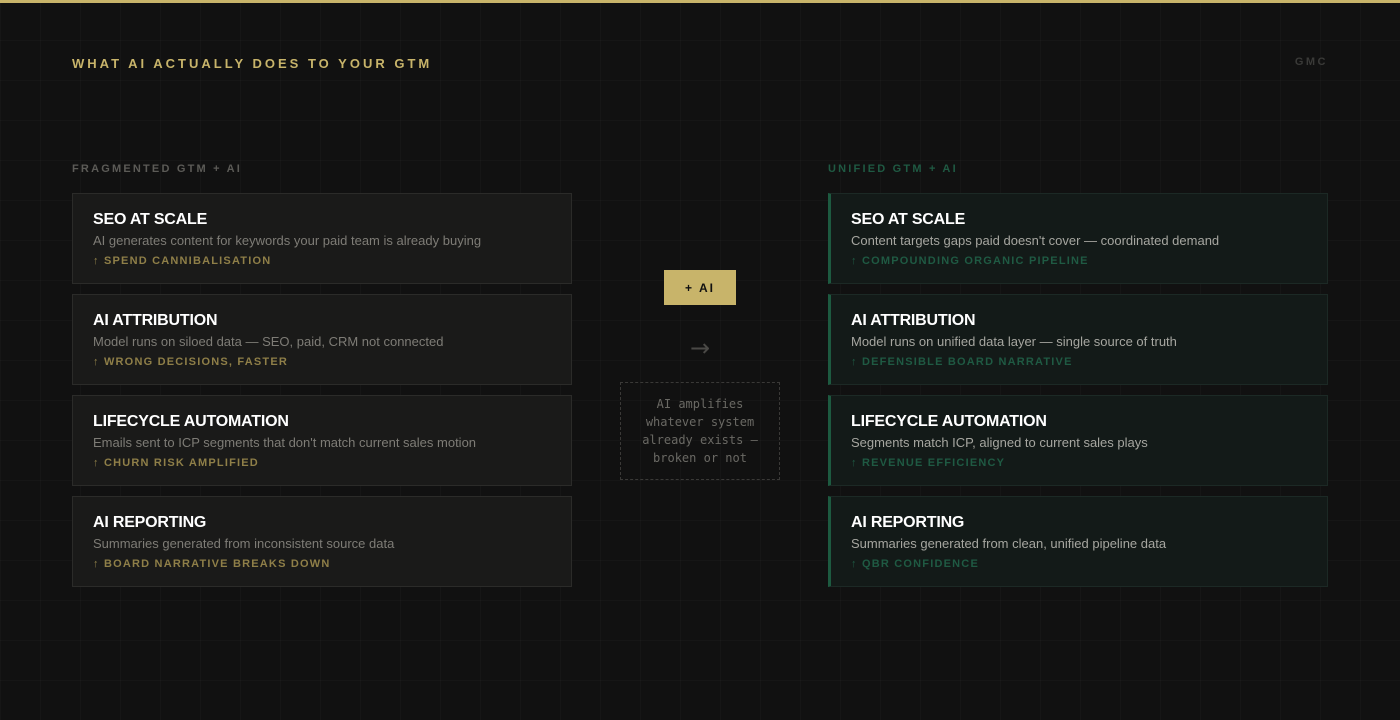  Describe the element at coordinates (893, 169) in the screenshot. I see `unified-column-label: UNIFIED GTM + AI` at that location.